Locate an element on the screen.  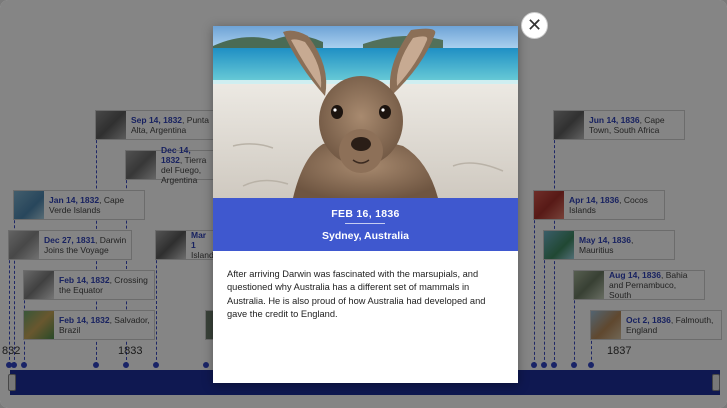
event-date-title: FEB 16, 1836 is located at coordinates (365, 214).